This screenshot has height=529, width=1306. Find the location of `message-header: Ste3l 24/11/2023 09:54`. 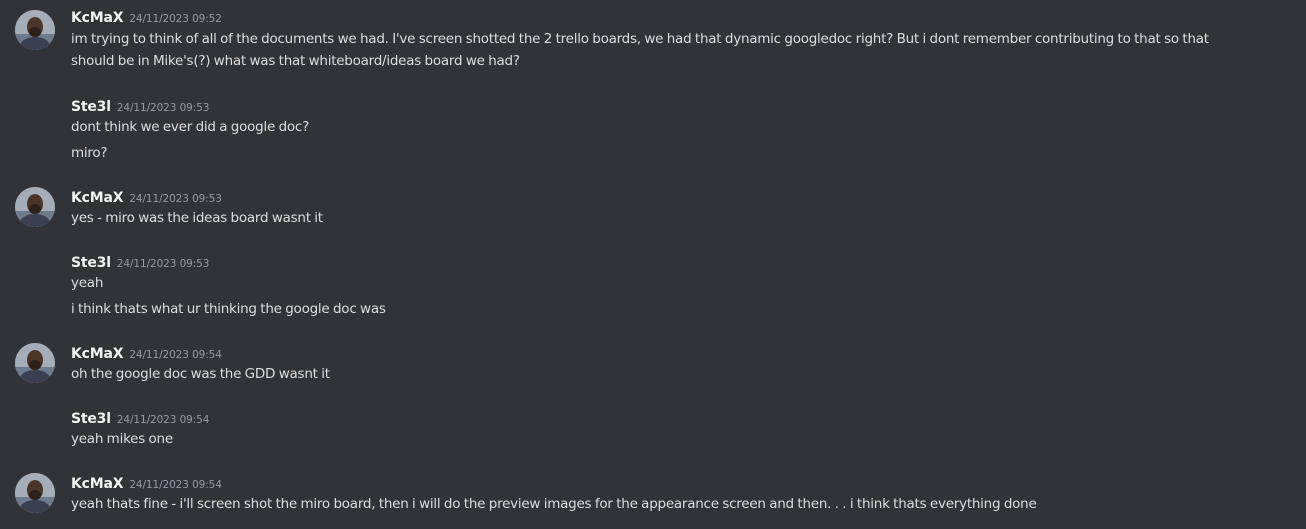

message-header: Ste3l 24/11/2023 09:54 is located at coordinates (140, 418).